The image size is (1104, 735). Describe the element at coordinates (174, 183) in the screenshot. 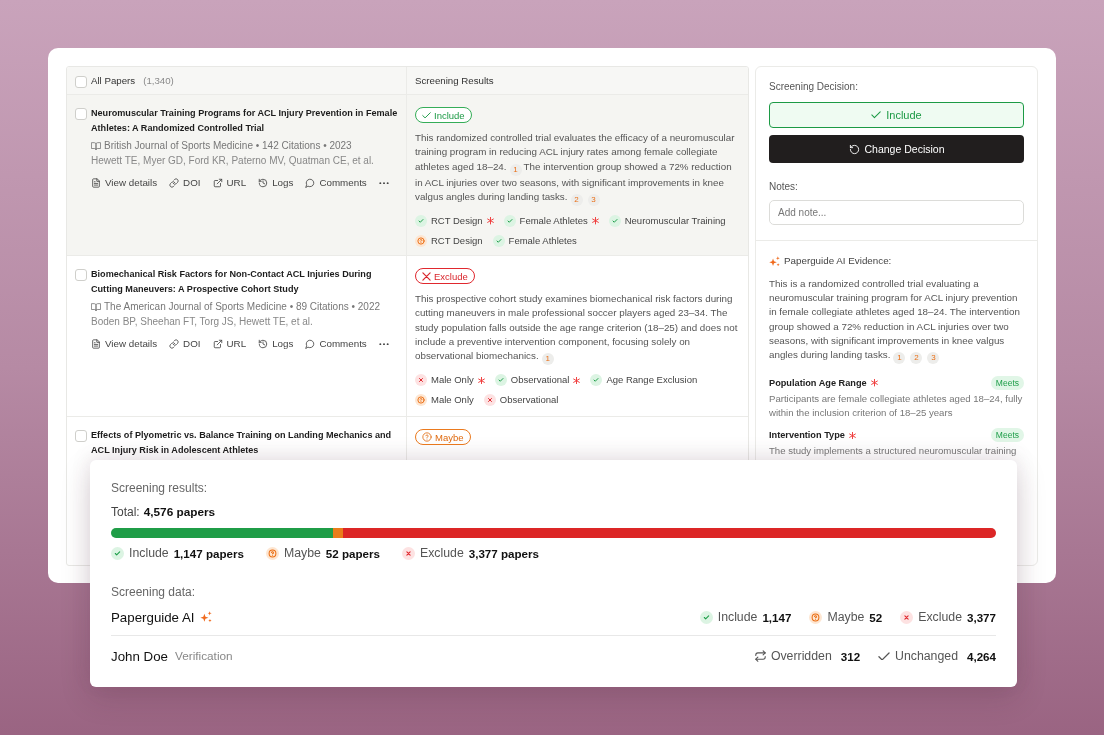

I see `link-icon` at that location.